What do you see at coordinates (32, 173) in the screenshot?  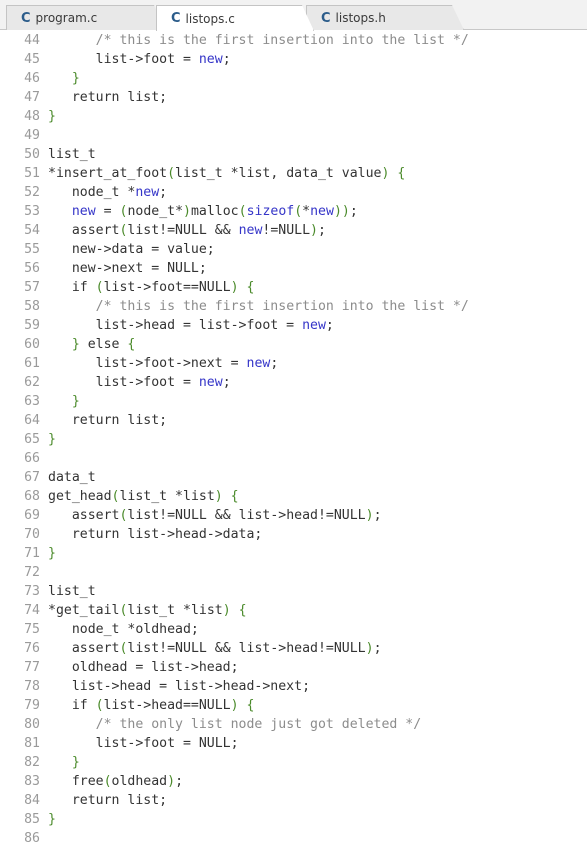 I see `line-number: 51` at bounding box center [32, 173].